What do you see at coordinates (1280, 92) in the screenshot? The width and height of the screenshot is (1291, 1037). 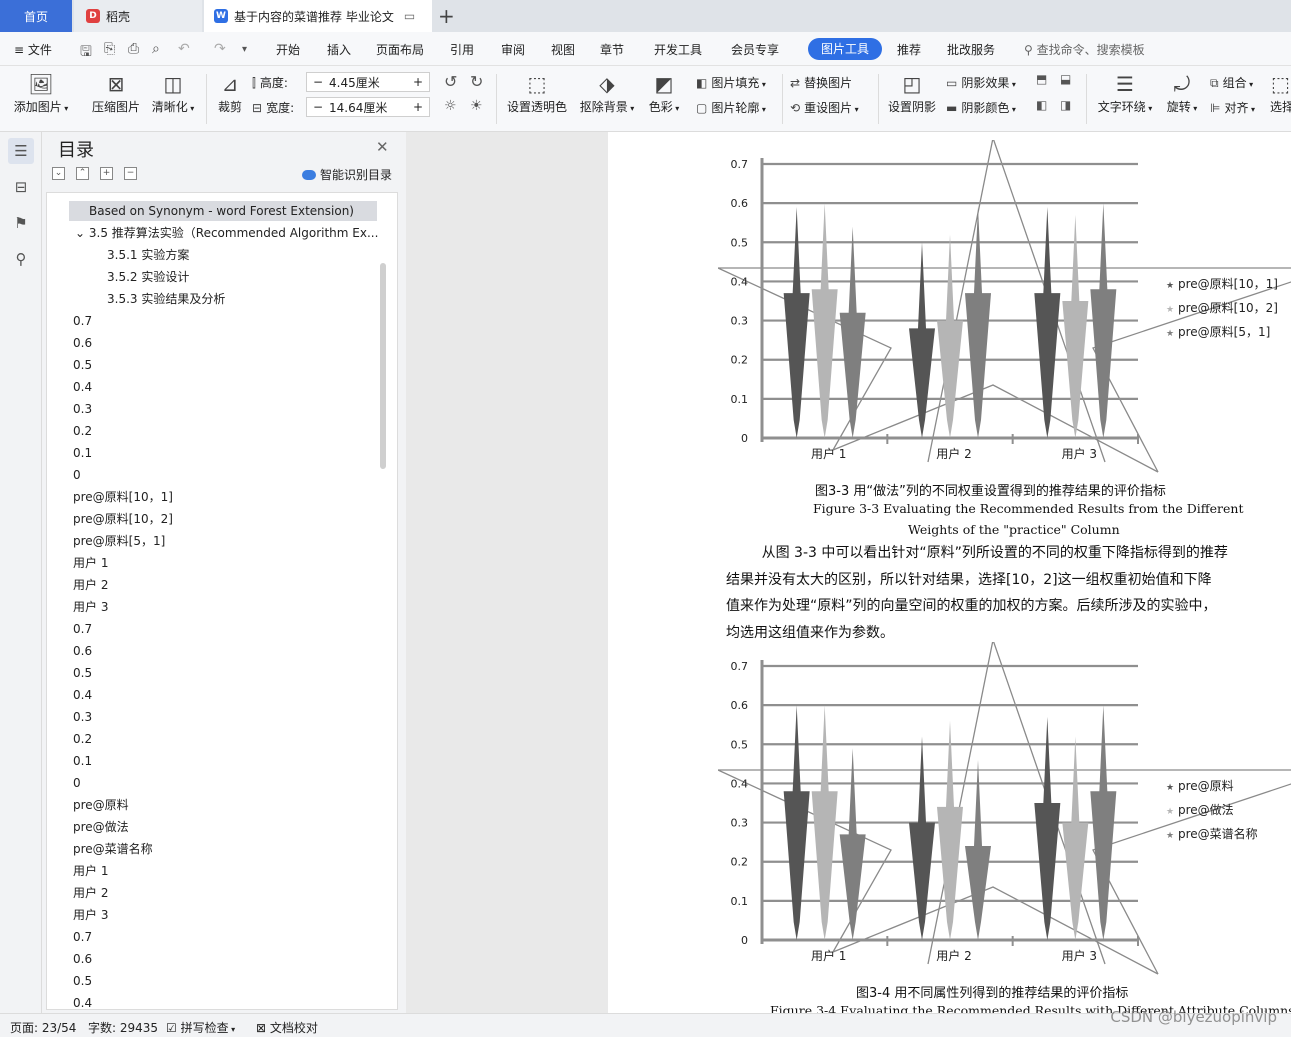 I see `select-button: ⬚ 选择` at bounding box center [1280, 92].